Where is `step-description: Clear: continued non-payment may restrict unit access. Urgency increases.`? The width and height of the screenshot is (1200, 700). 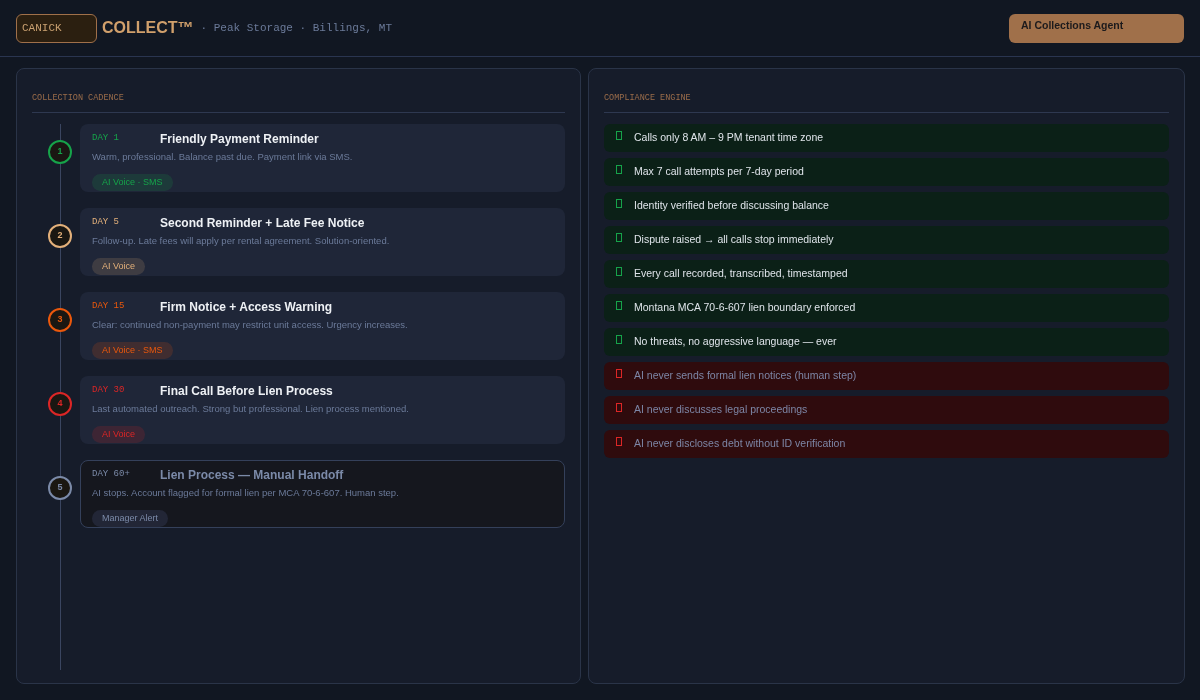 step-description: Clear: continued non-payment may restrict unit access. Urgency increases. is located at coordinates (250, 324).